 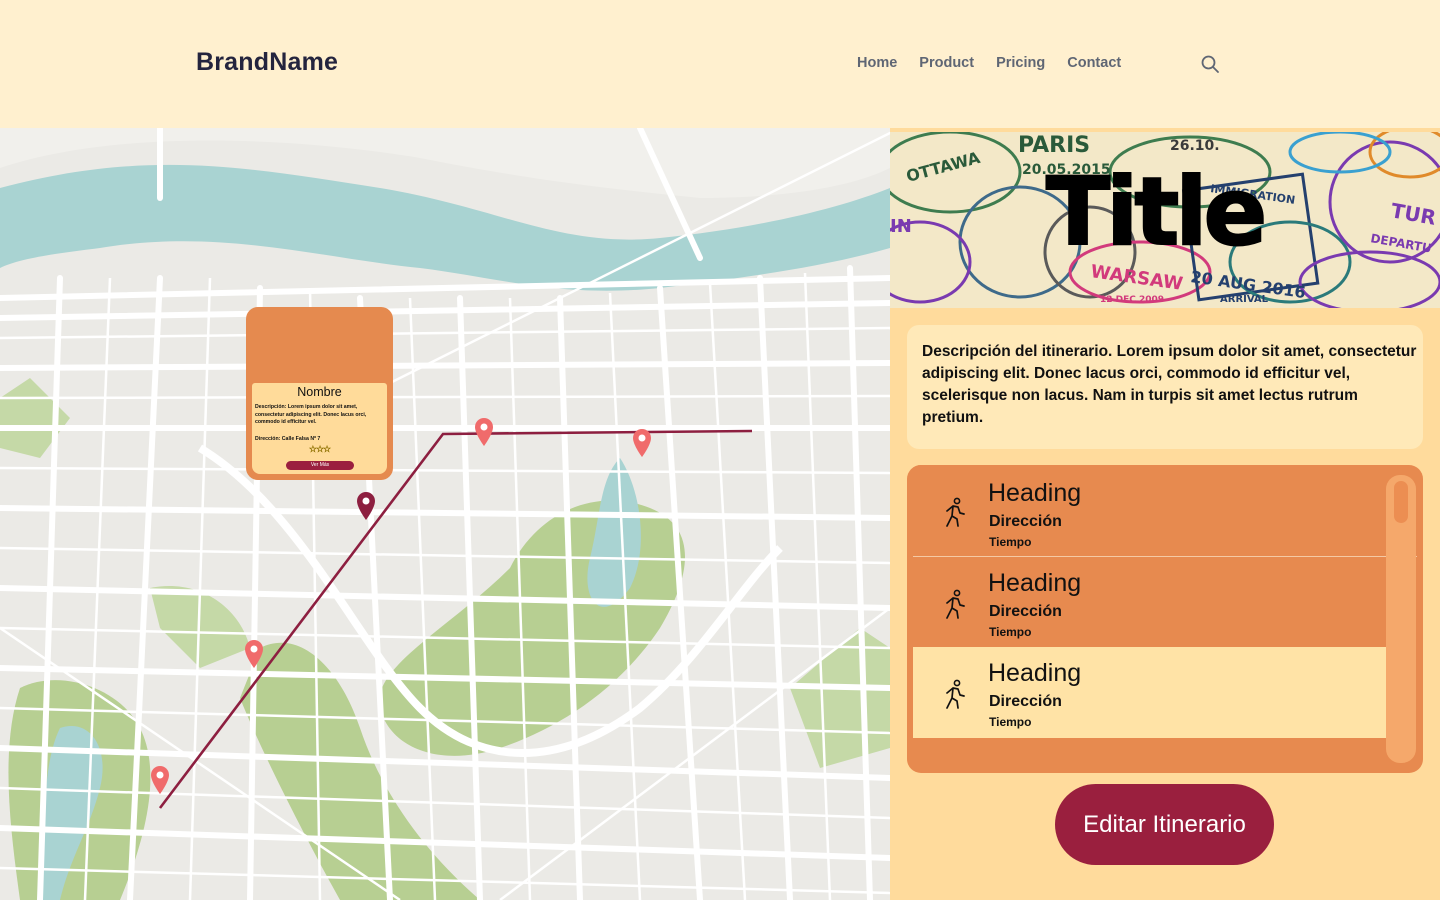 I want to click on nav-contact: Contact, so click(x=1094, y=63).